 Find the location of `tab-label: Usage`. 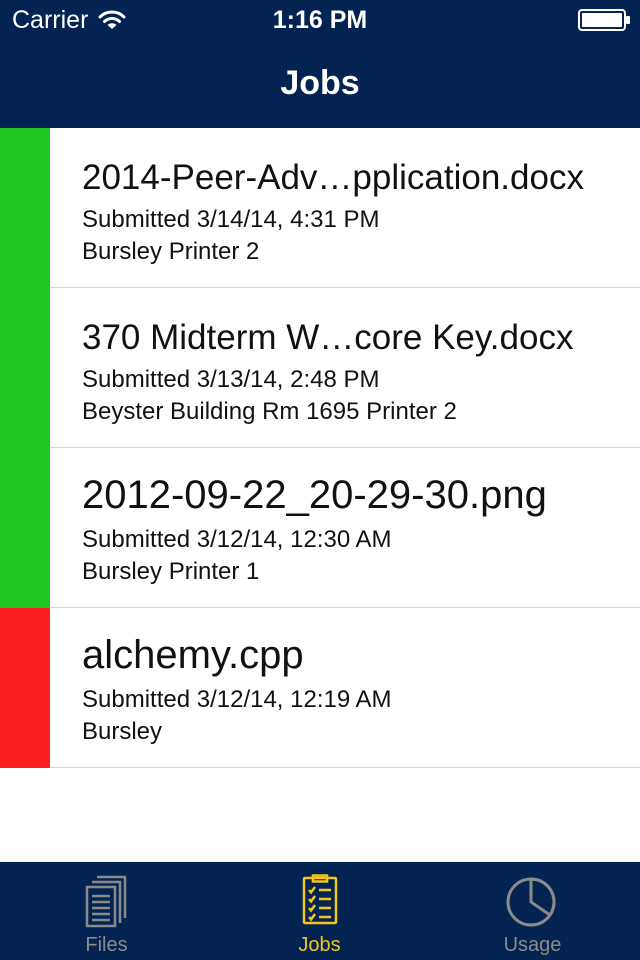

tab-label: Usage is located at coordinates (532, 945).